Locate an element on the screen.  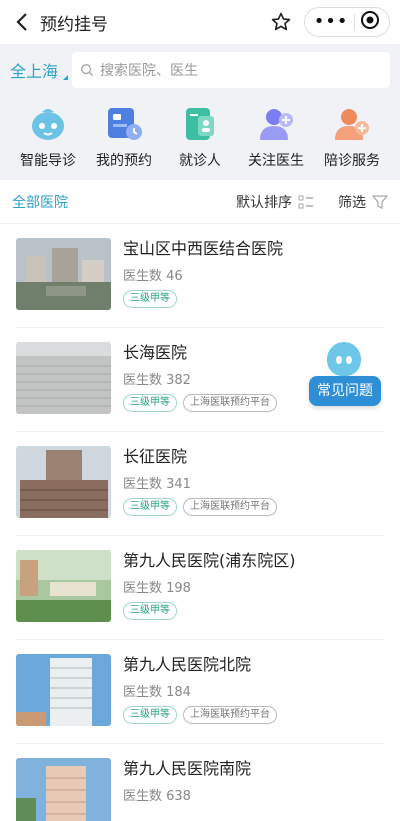
patient-card-icon is located at coordinates (200, 124).